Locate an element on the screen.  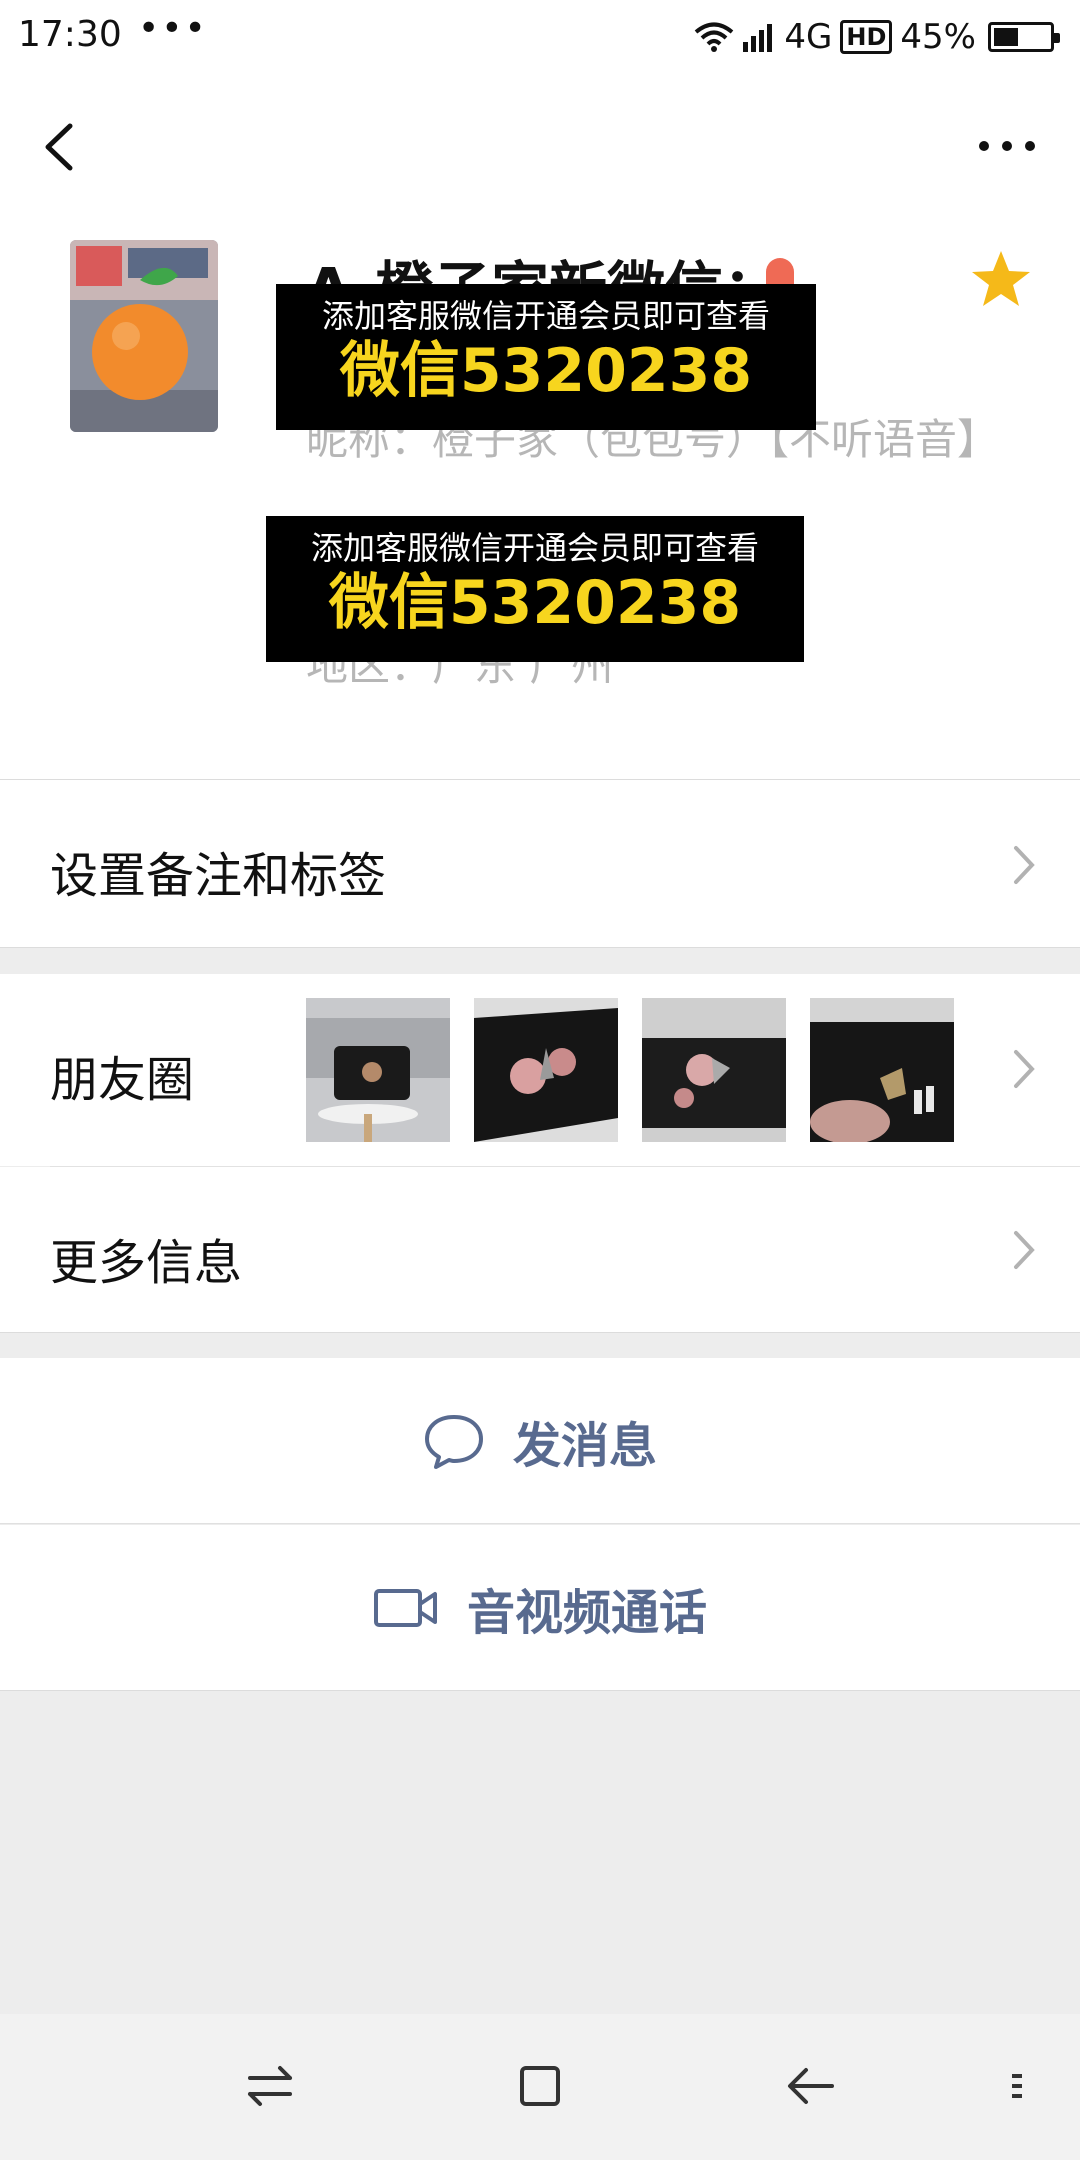
battery-level is located at coordinates (1006, 37).